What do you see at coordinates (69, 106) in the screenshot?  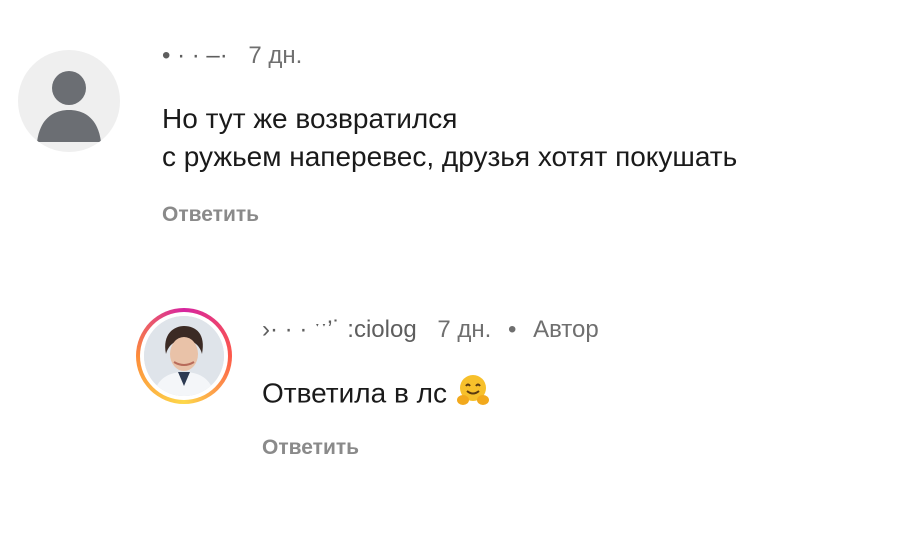 I see `user-silhouette-icon` at bounding box center [69, 106].